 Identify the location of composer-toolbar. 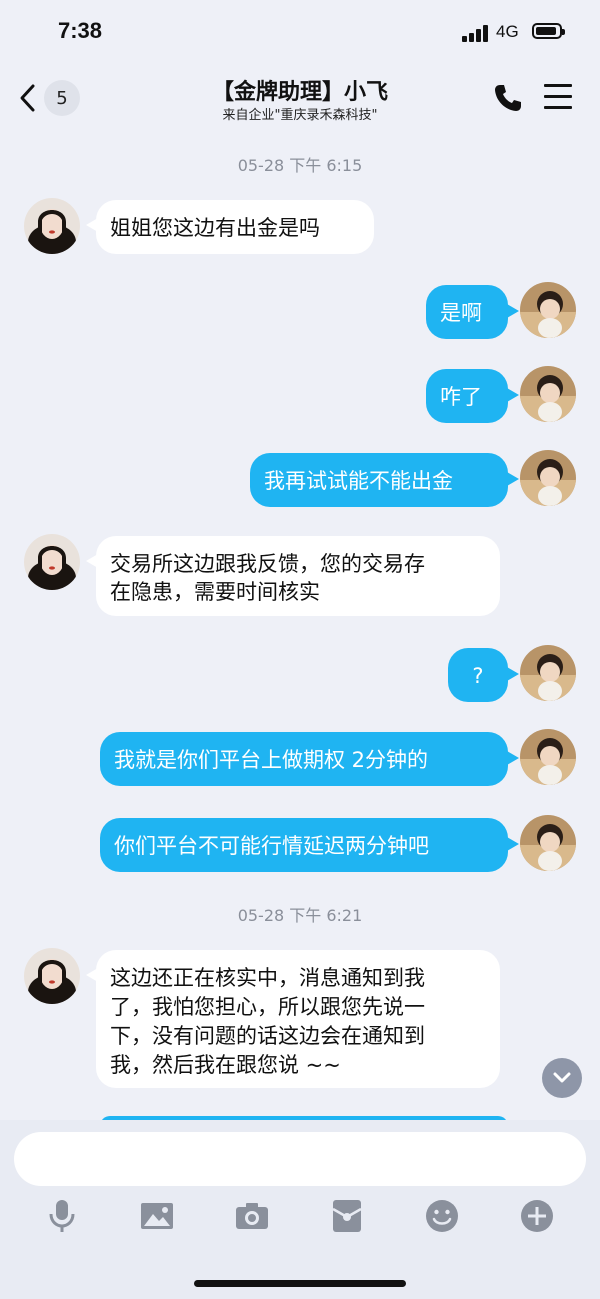
(300, 1219).